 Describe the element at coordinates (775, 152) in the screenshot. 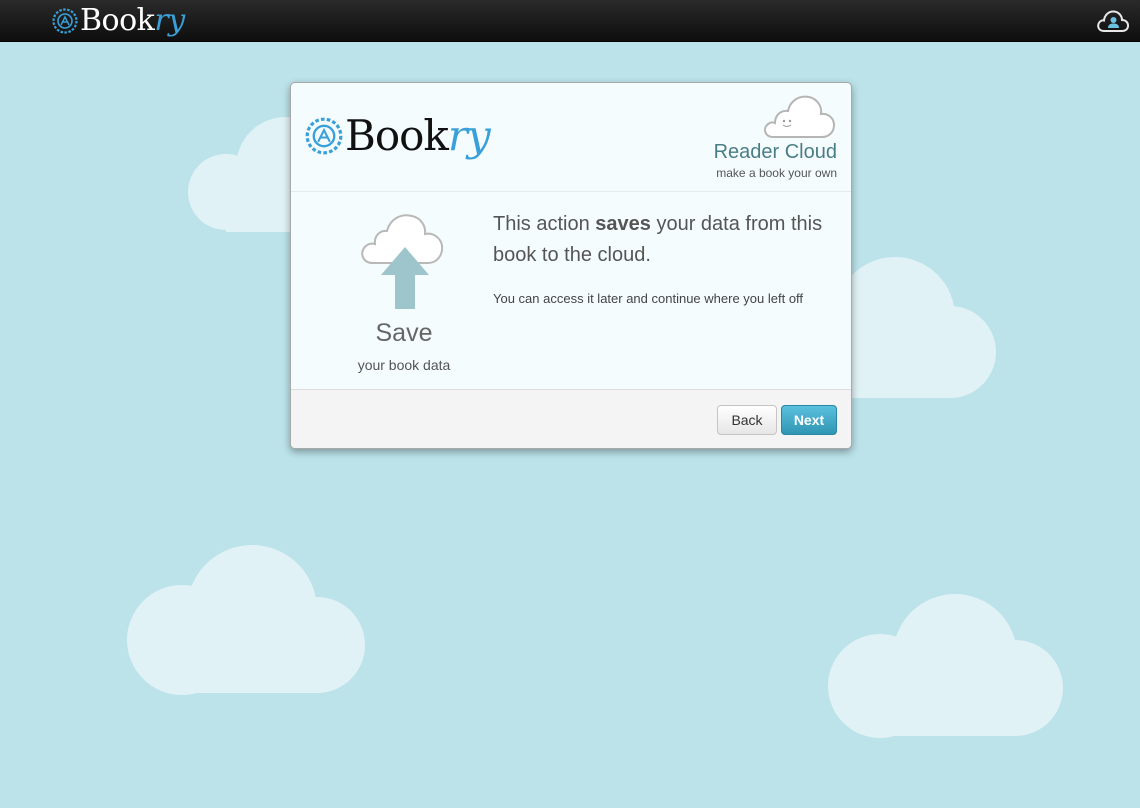

I see `reader-cloud-title: Reader Cloud` at that location.